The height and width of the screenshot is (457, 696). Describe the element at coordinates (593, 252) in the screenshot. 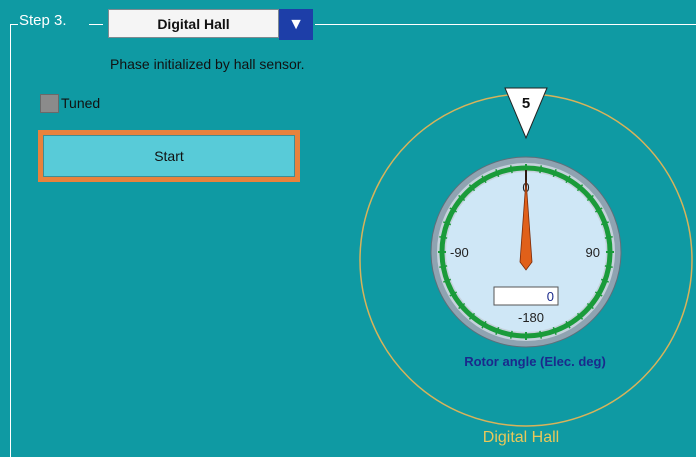

I see `dial-label-right: 90` at that location.